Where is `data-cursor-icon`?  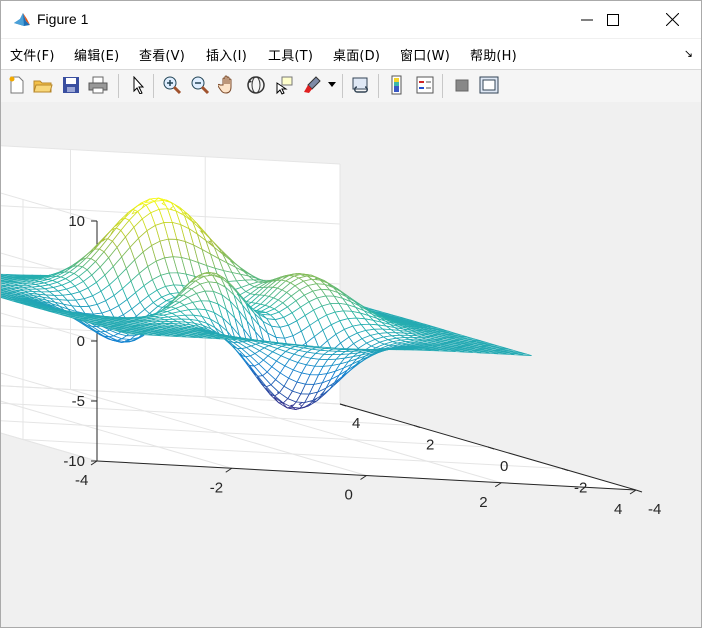
data-cursor-icon is located at coordinates (284, 85).